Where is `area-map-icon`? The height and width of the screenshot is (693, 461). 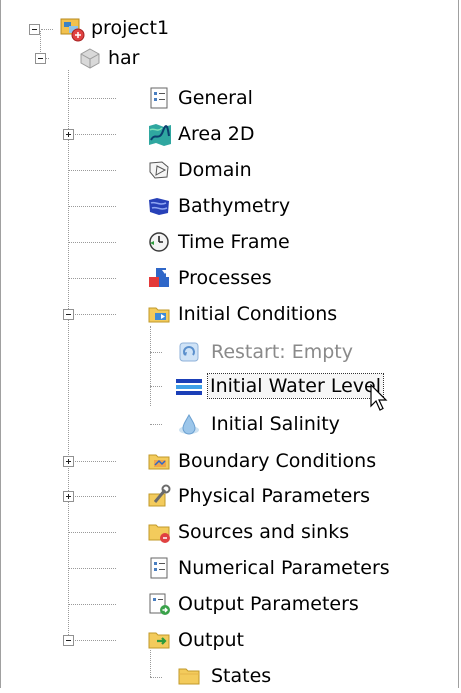
area-map-icon is located at coordinates (159, 134).